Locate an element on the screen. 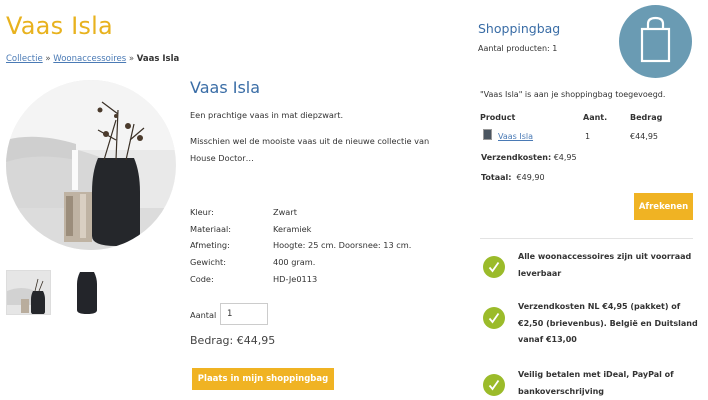 This screenshot has height=400, width=708. cart-total: Totaal: €49,90 is located at coordinates (513, 177).